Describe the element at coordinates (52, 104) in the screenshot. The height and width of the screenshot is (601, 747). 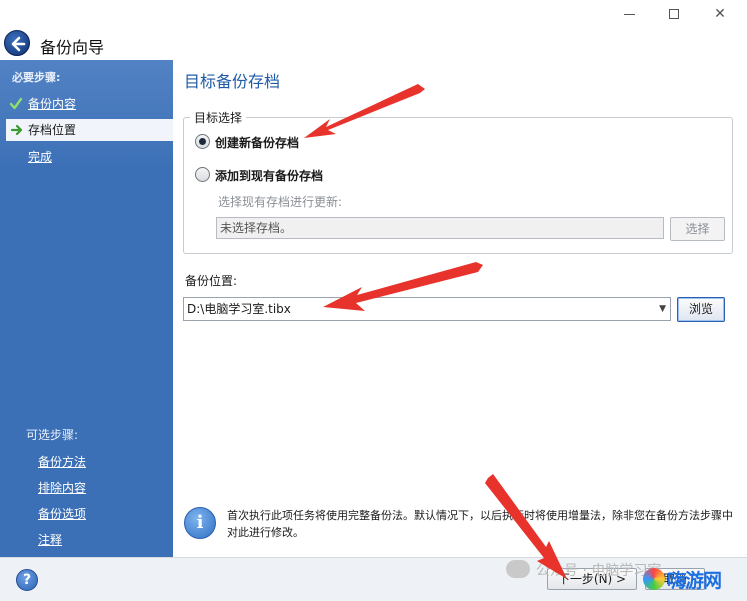
I see `sidebar-item-label: 备份内容` at that location.